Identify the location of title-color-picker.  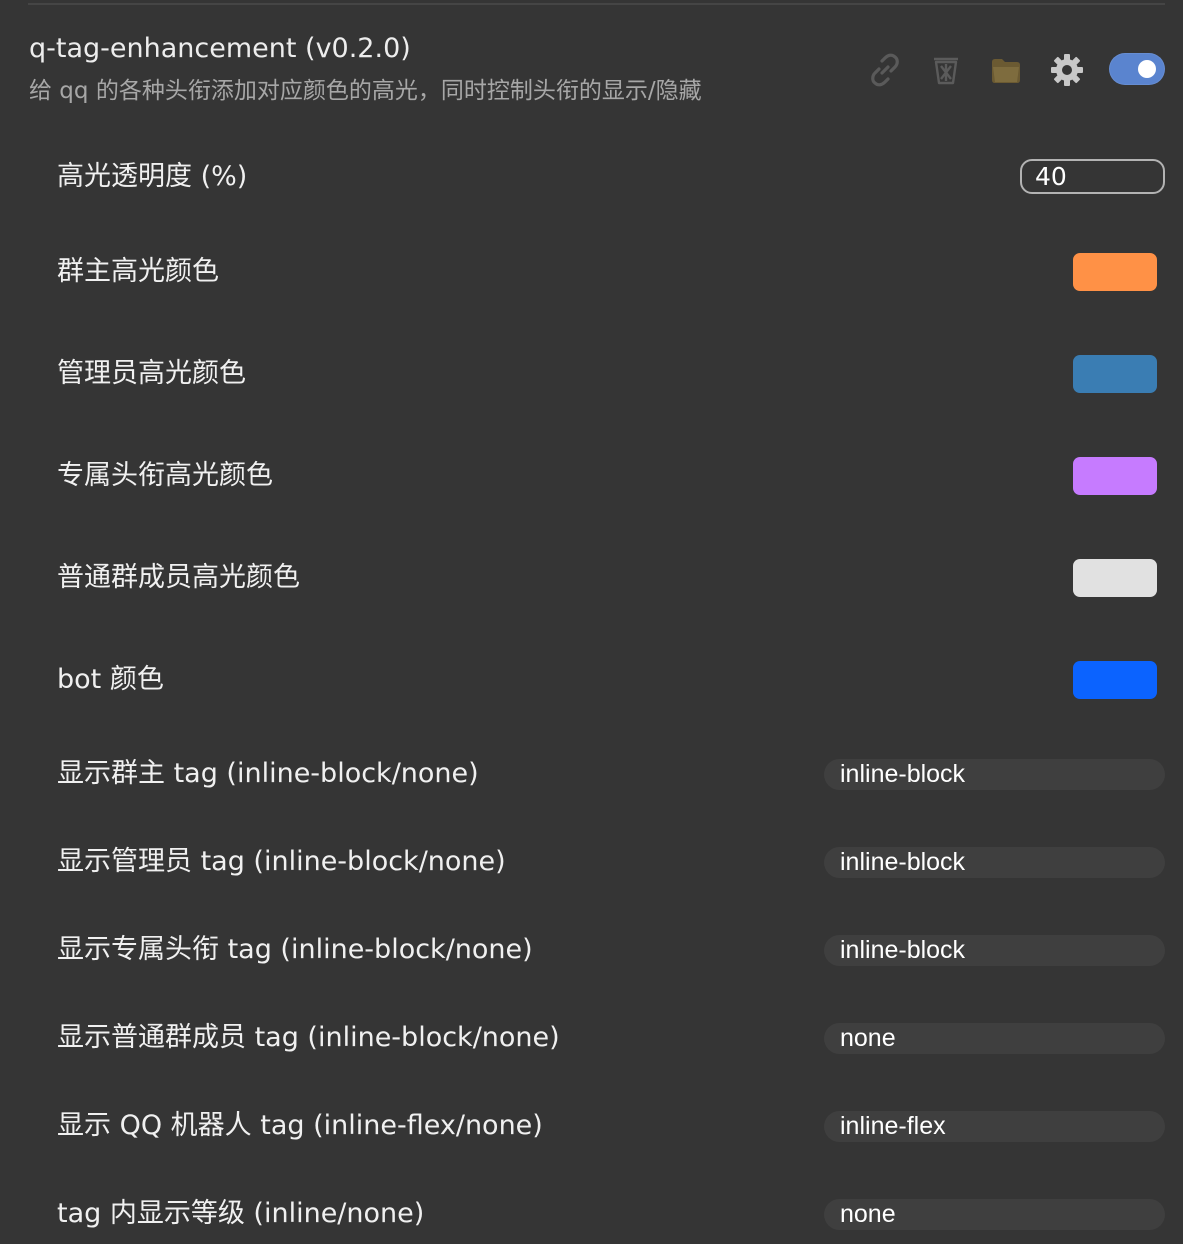
(1115, 476).